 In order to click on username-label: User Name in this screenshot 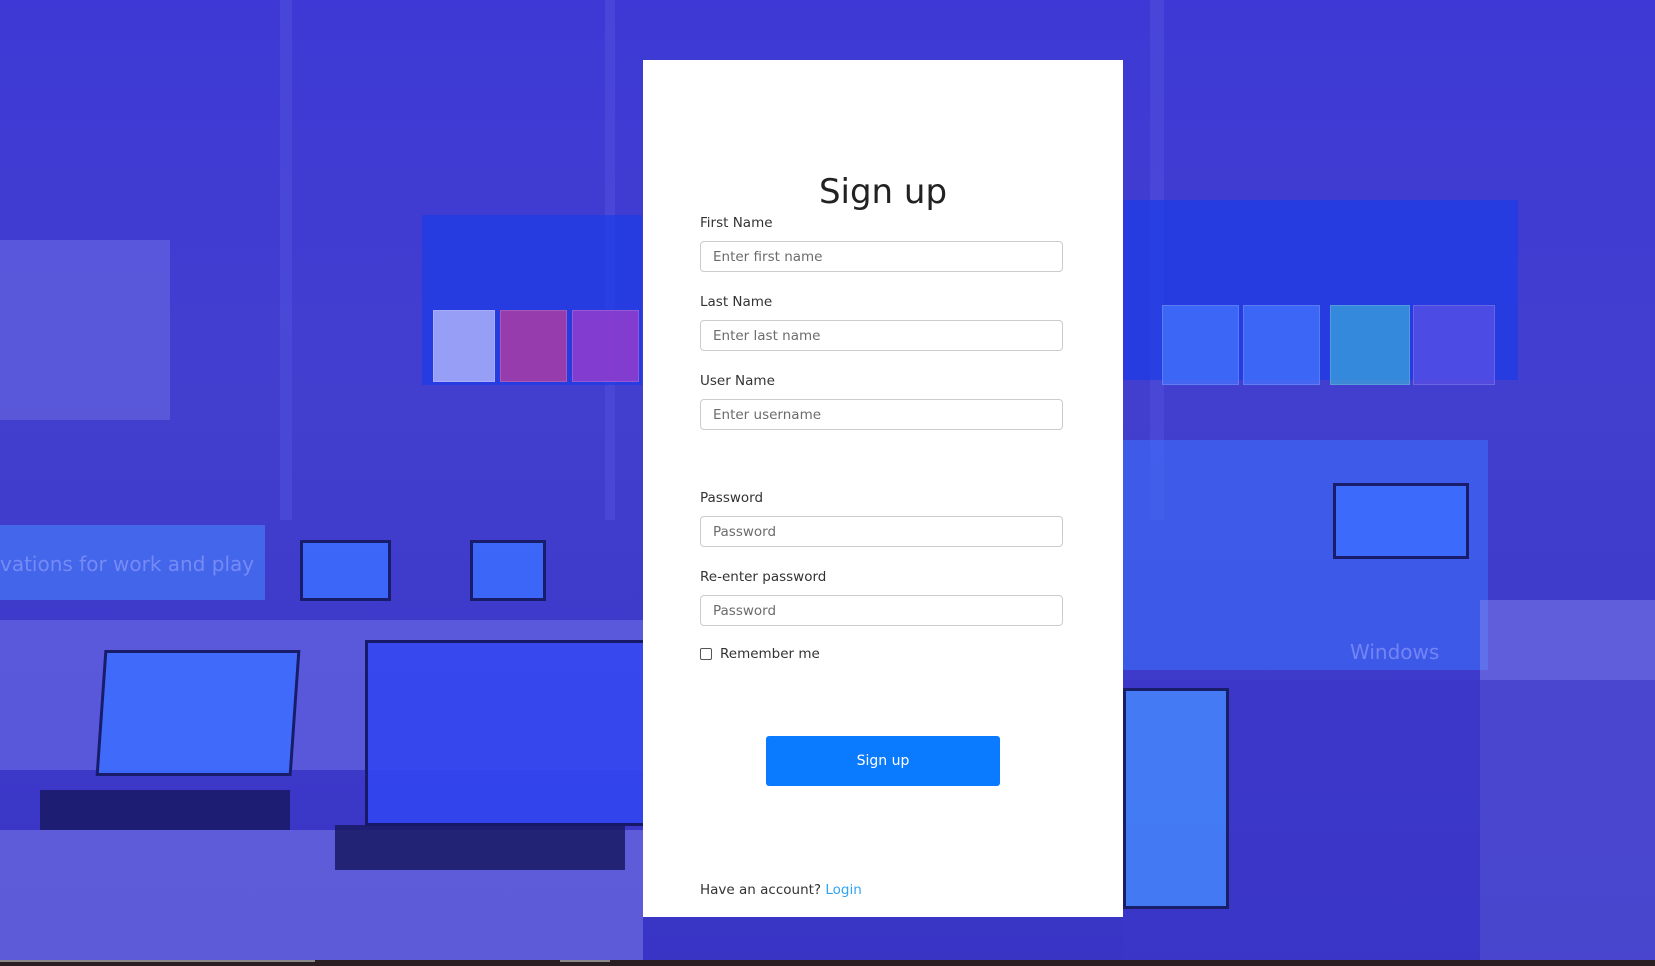, I will do `click(737, 381)`.